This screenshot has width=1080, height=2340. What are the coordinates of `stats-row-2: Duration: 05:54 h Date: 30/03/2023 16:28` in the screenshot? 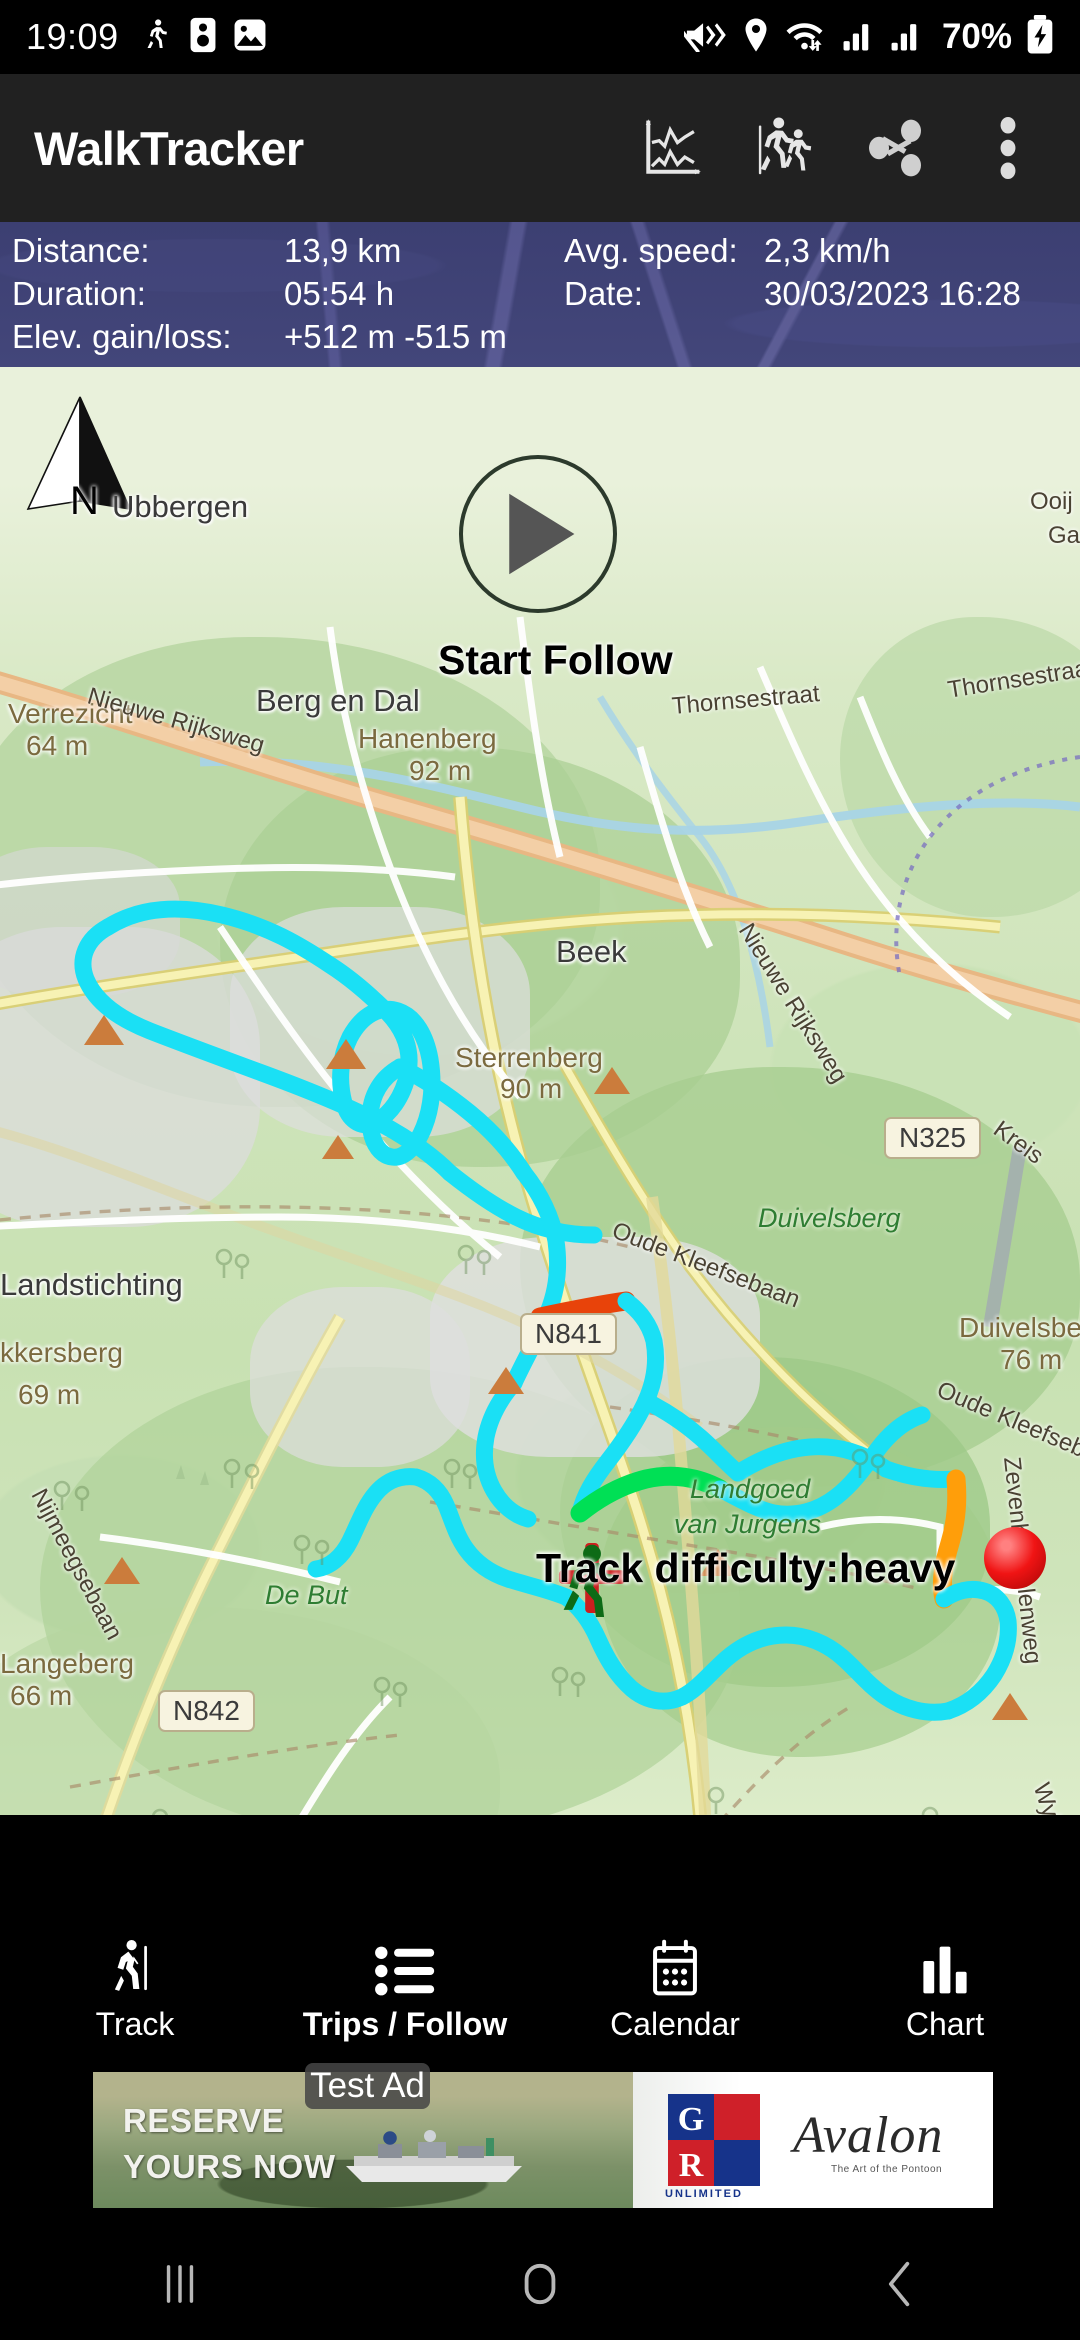 It's located at (540, 296).